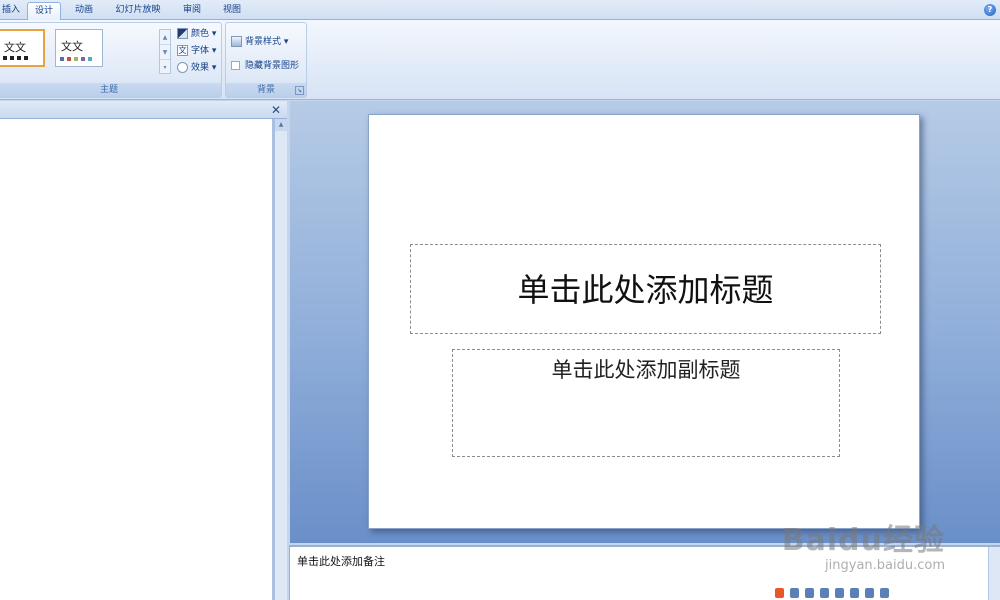  What do you see at coordinates (165, 67) in the screenshot?
I see `gallery-more-icon: ▾` at bounding box center [165, 67].